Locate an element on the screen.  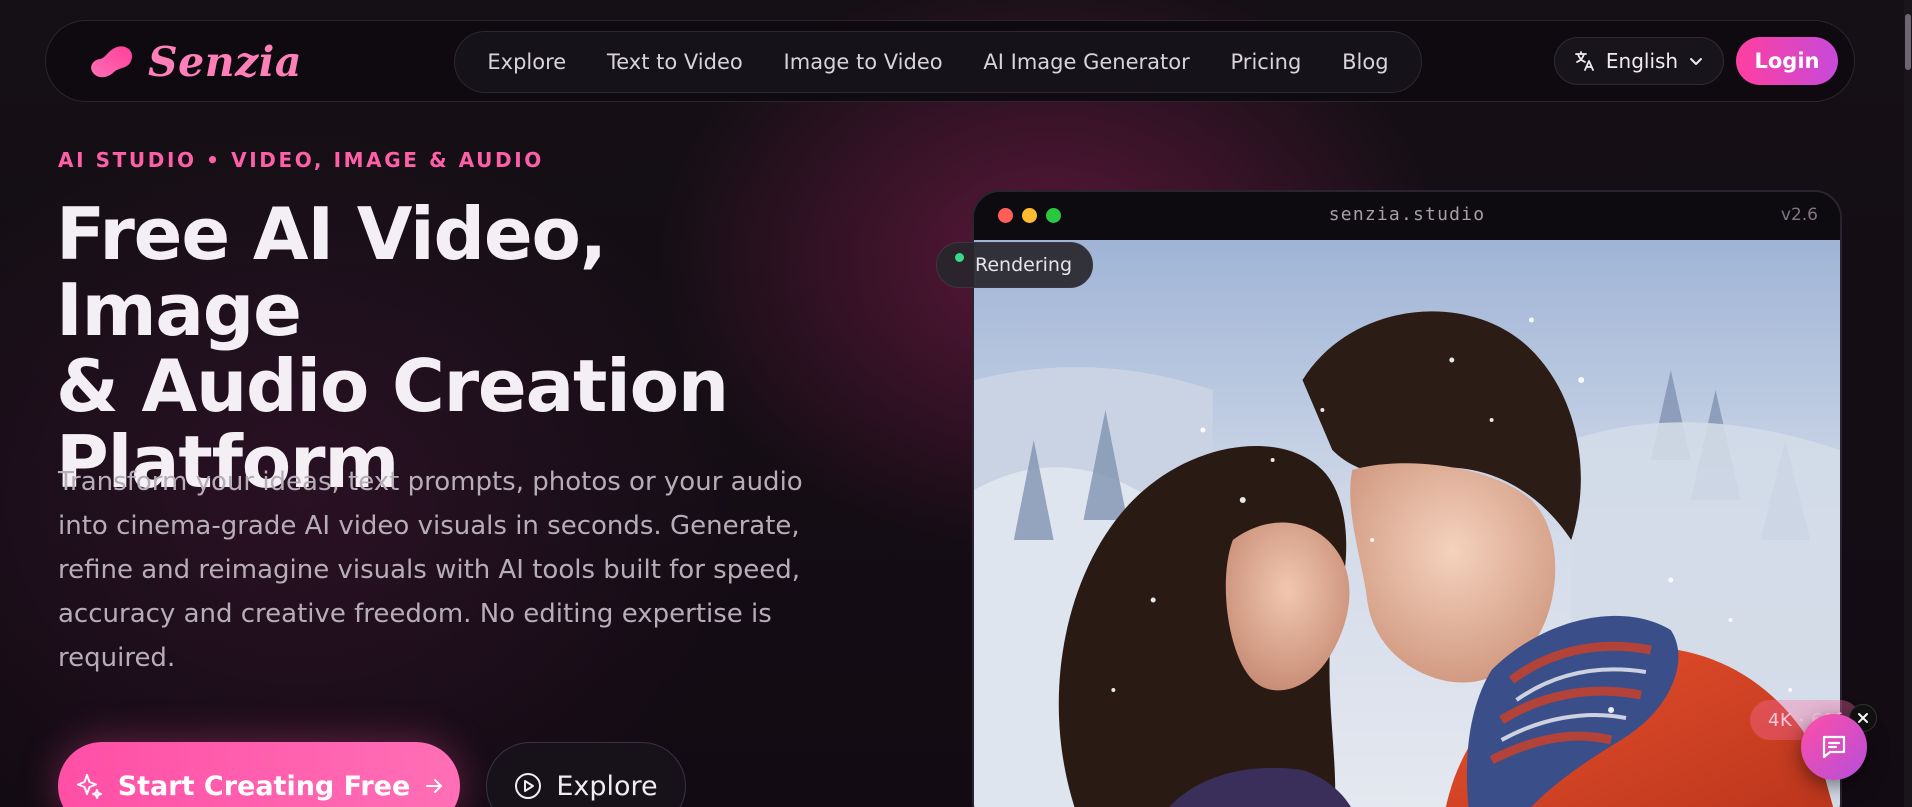
rendering-status-badge: Rendering is located at coordinates (1015, 265).